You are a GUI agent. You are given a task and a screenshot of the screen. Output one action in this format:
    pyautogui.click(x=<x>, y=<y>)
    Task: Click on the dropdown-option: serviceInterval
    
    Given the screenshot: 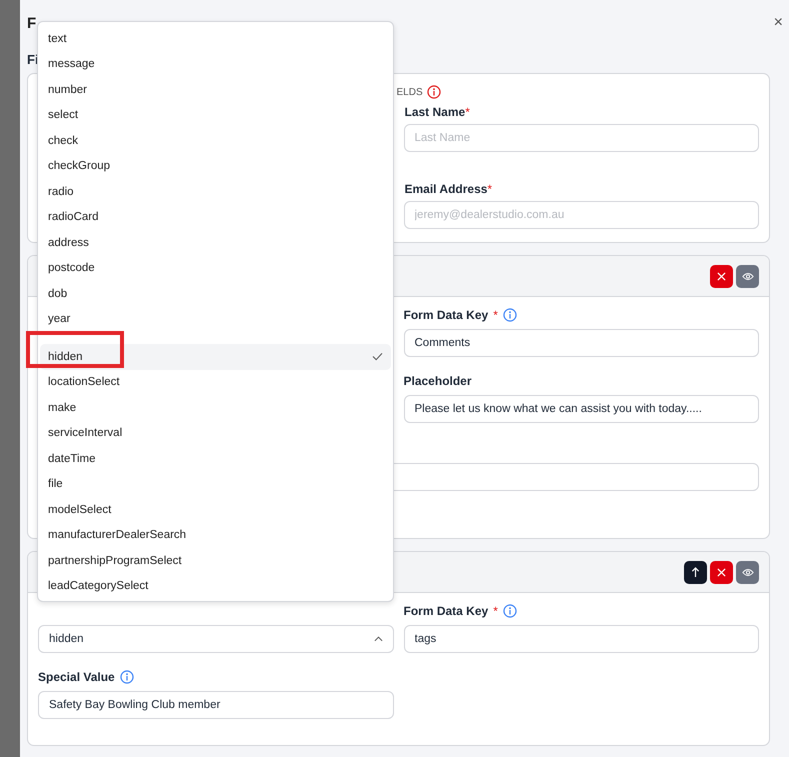 What is the action you would take?
    pyautogui.click(x=215, y=433)
    